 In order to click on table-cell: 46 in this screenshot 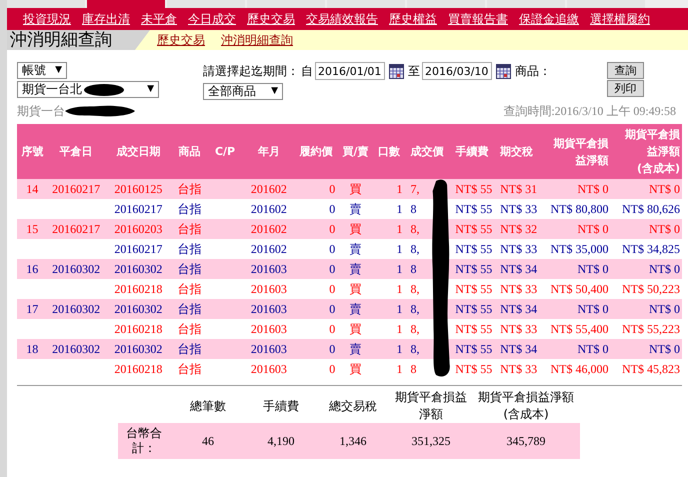, I will do `click(208, 441)`.